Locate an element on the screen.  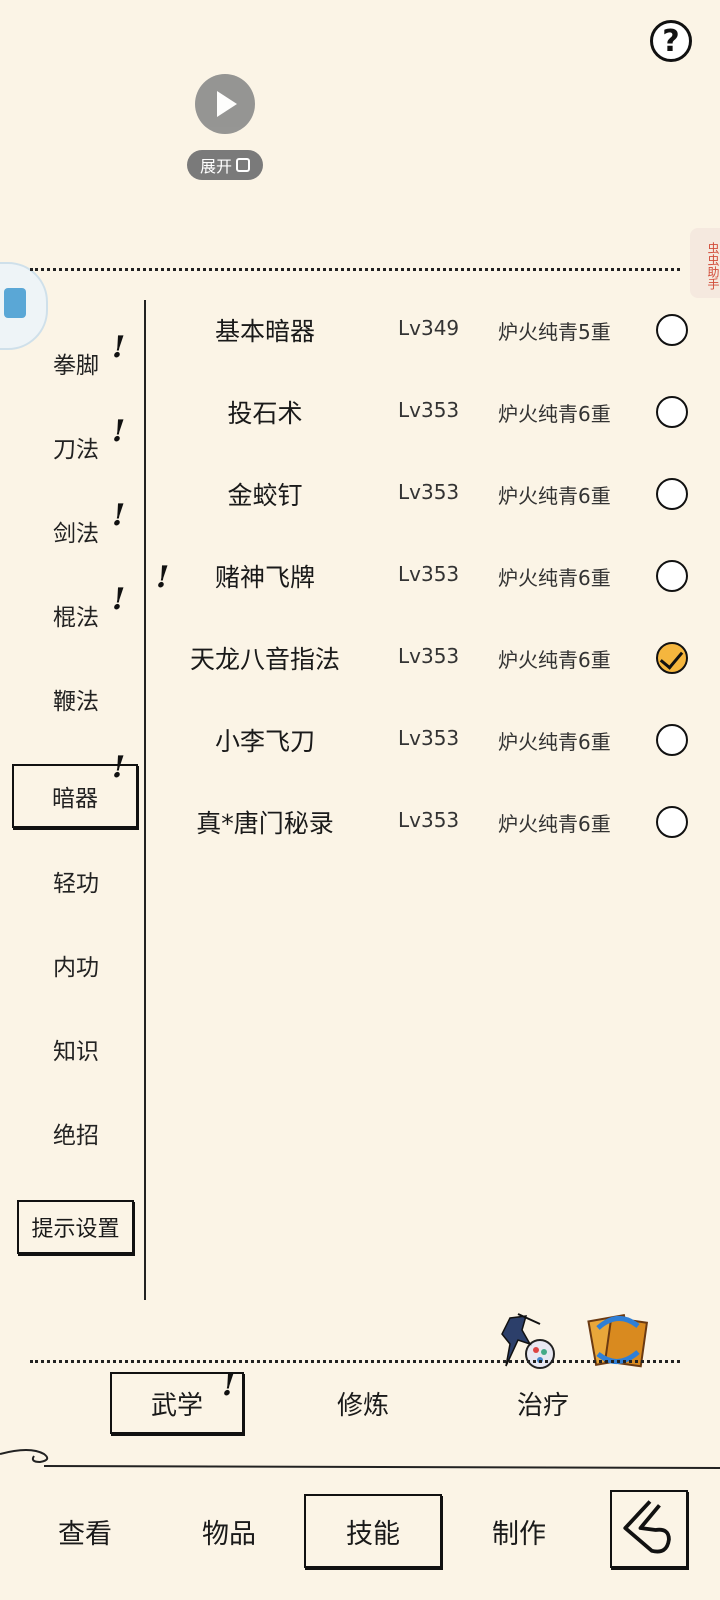
expand-button: 展开 is located at coordinates (225, 165).